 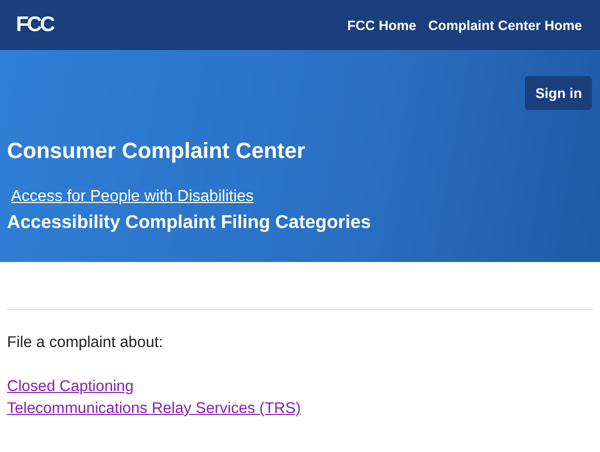 I want to click on breadcrumb-link: Access for People with Disabilities, so click(x=132, y=197).